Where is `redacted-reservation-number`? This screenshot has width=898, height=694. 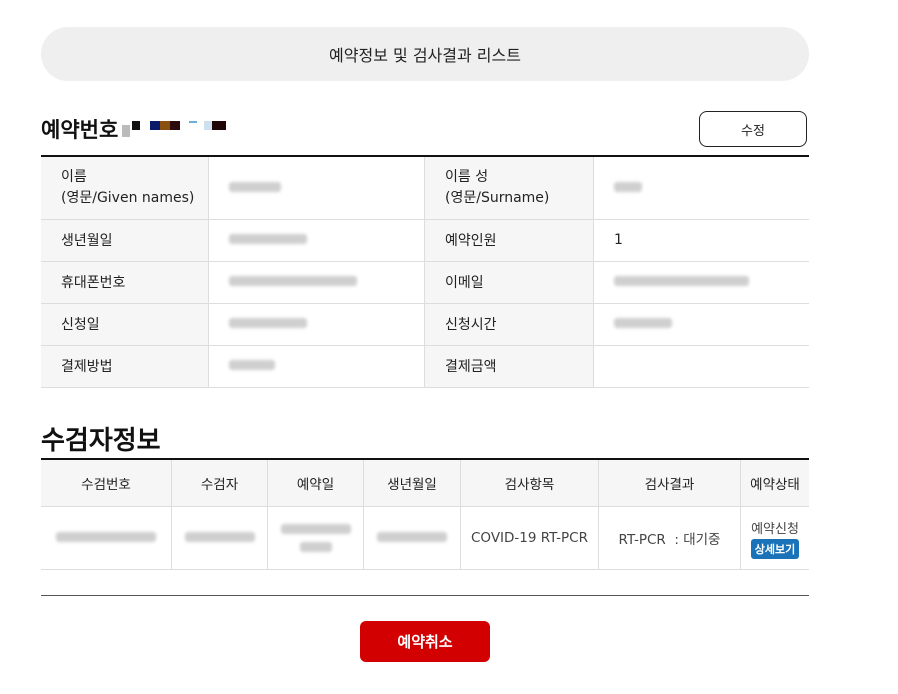 redacted-reservation-number is located at coordinates (173, 128).